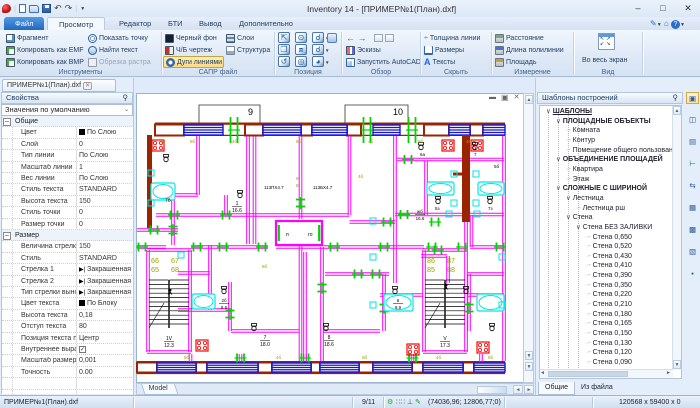 Image resolution: width=700 pixels, height=408 pixels. What do you see at coordinates (445, 339) in the screenshot?
I see `svg-text: V` at bounding box center [445, 339].